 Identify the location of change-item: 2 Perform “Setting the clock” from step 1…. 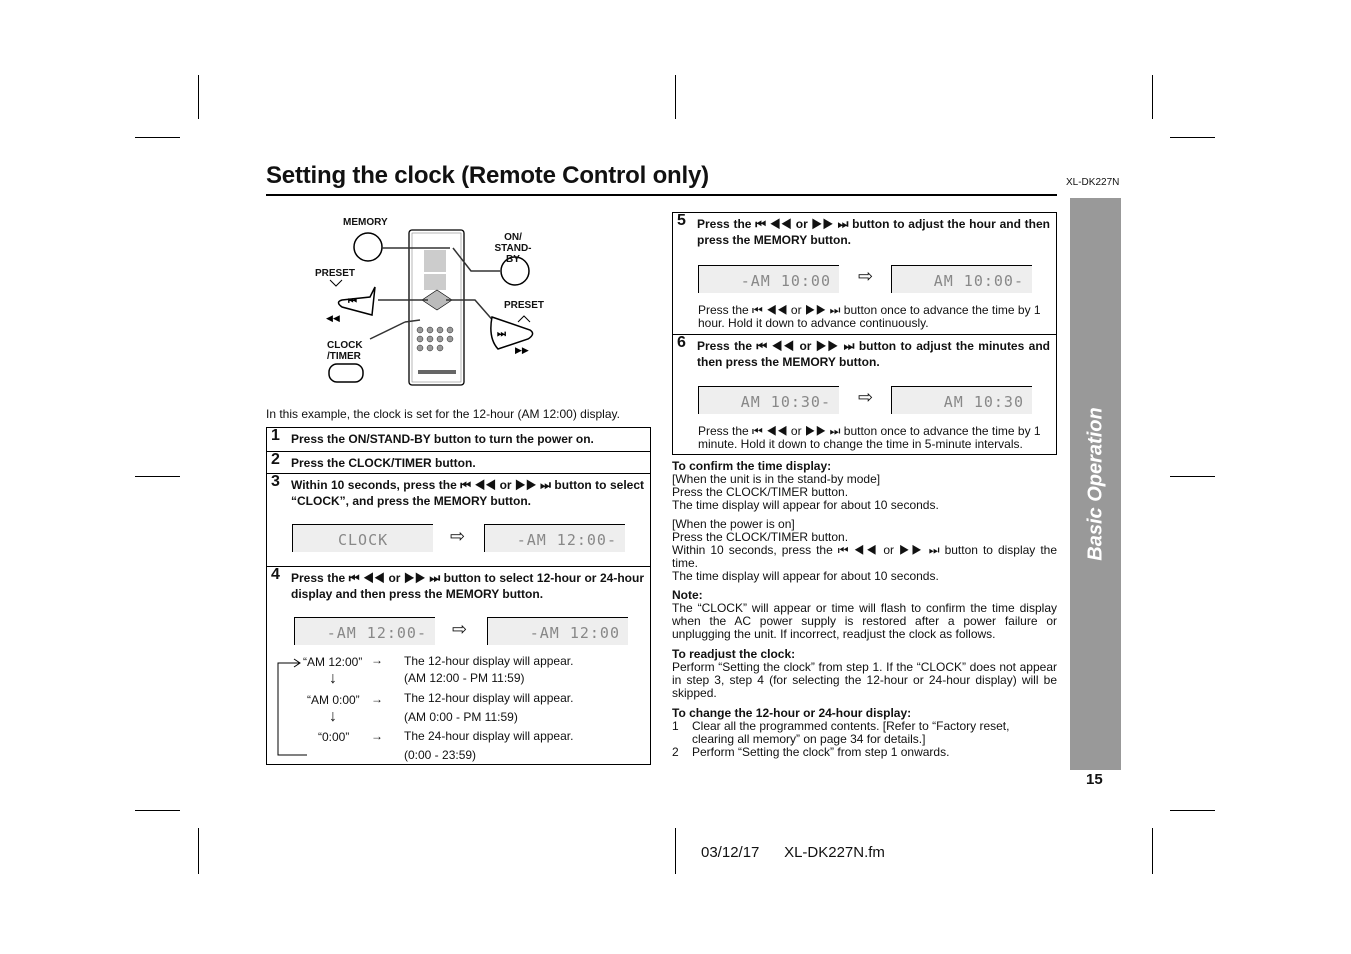
(864, 752).